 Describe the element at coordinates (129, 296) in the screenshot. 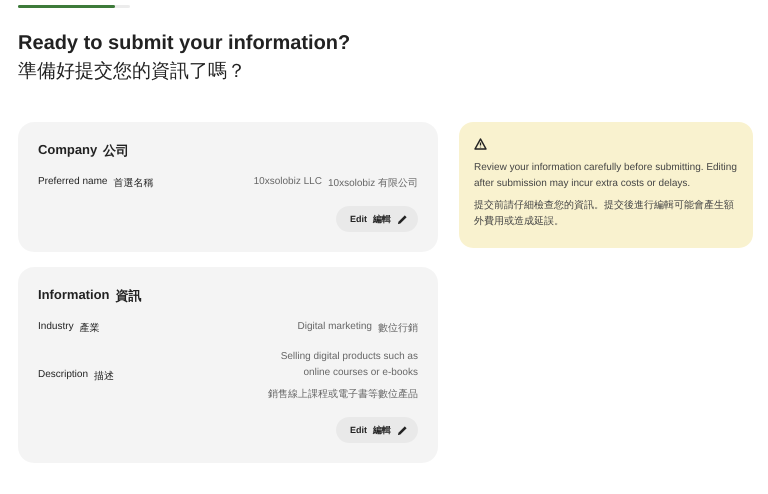

I see `section-title: 資訊` at that location.